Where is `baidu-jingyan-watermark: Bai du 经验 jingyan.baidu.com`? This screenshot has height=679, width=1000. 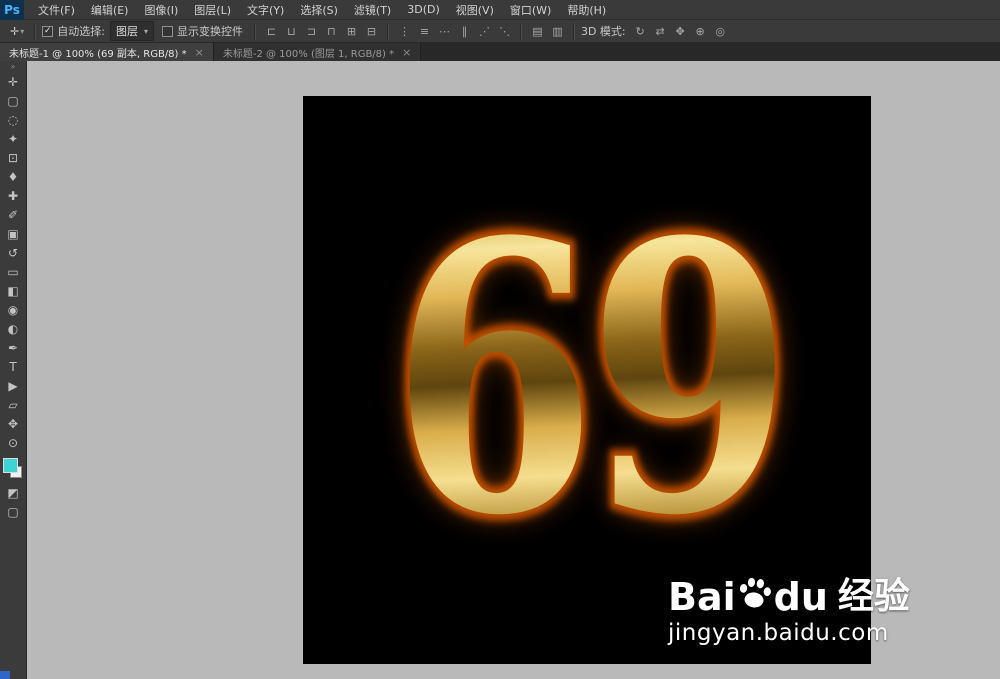 baidu-jingyan-watermark: Bai du 经验 jingyan.baidu.com is located at coordinates (789, 610).